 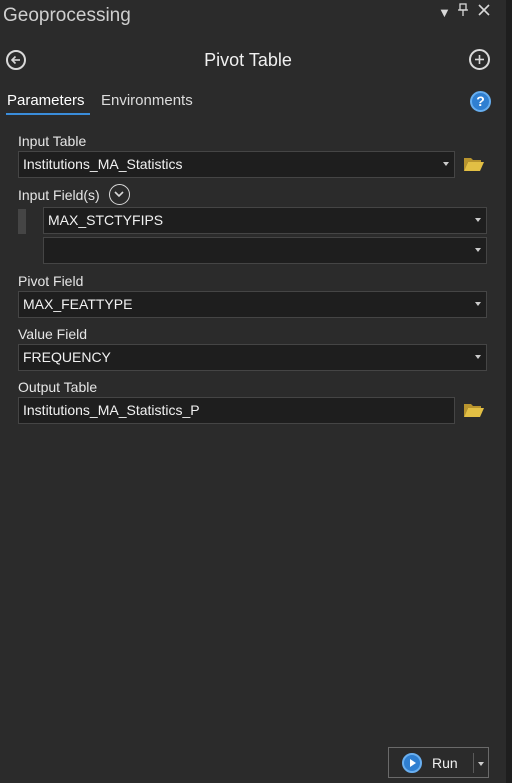 I want to click on input-table-value: Institutions_MA_Statistics, so click(x=103, y=164).